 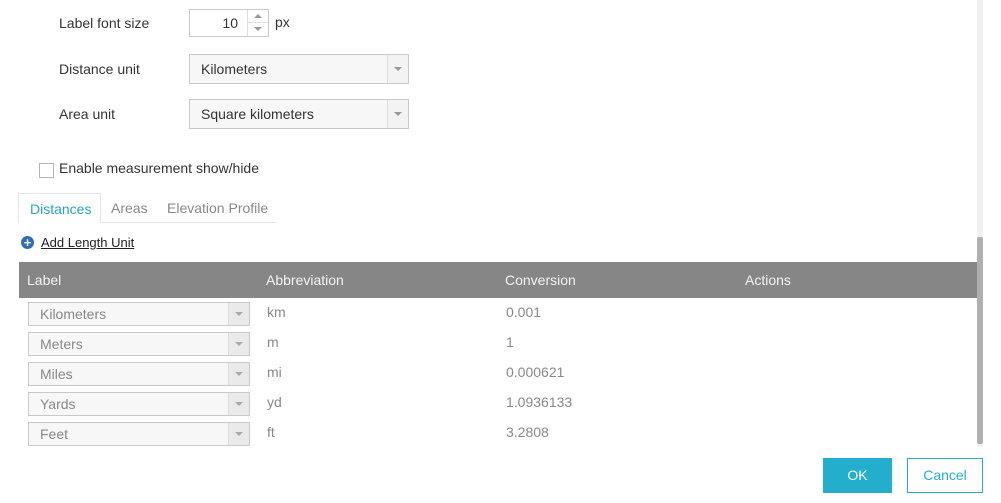 What do you see at coordinates (159, 168) in the screenshot?
I see `enable-measurement-label: Enable measurement show/hide` at bounding box center [159, 168].